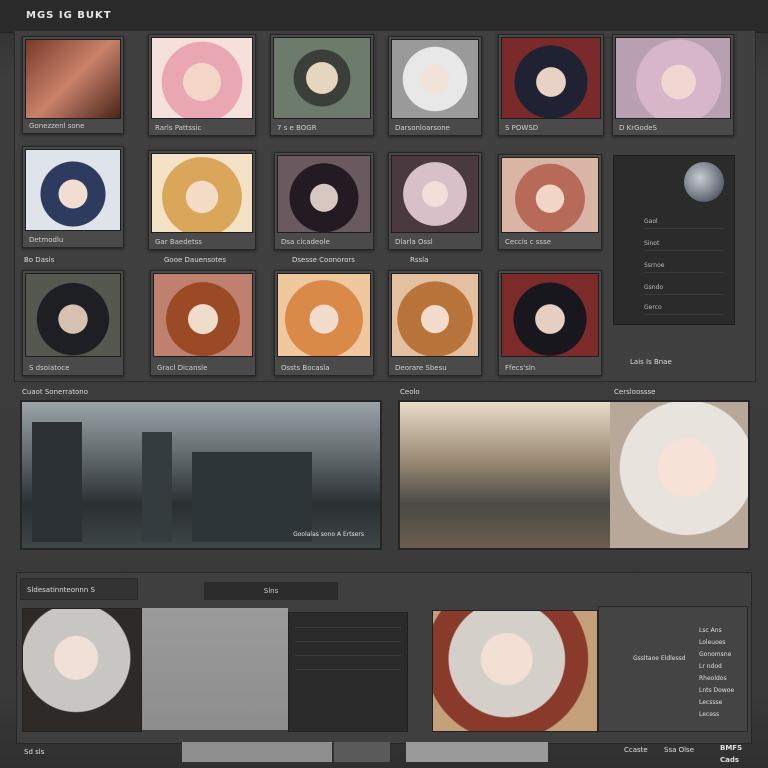 The image size is (768, 768). What do you see at coordinates (195, 260) in the screenshot?
I see `row-label: Gooe Dauensotes` at bounding box center [195, 260].